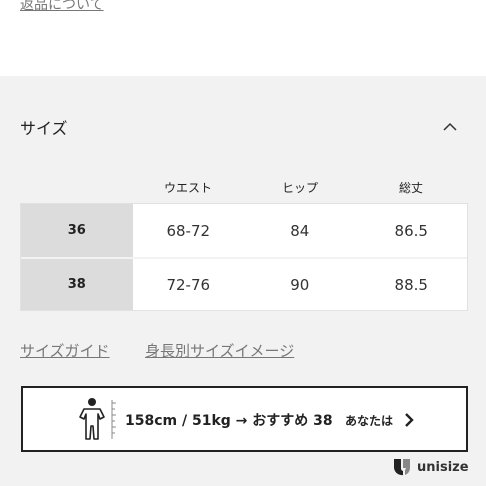  Describe the element at coordinates (369, 421) in the screenshot. I see `you-label: あなたは` at that location.